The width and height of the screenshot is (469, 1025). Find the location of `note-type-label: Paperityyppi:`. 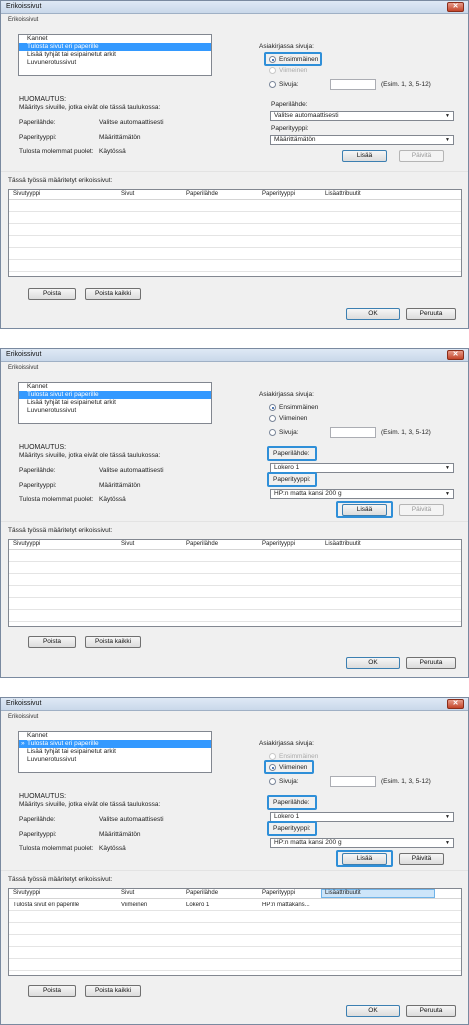

note-type-label: Paperityyppi: is located at coordinates (38, 137).